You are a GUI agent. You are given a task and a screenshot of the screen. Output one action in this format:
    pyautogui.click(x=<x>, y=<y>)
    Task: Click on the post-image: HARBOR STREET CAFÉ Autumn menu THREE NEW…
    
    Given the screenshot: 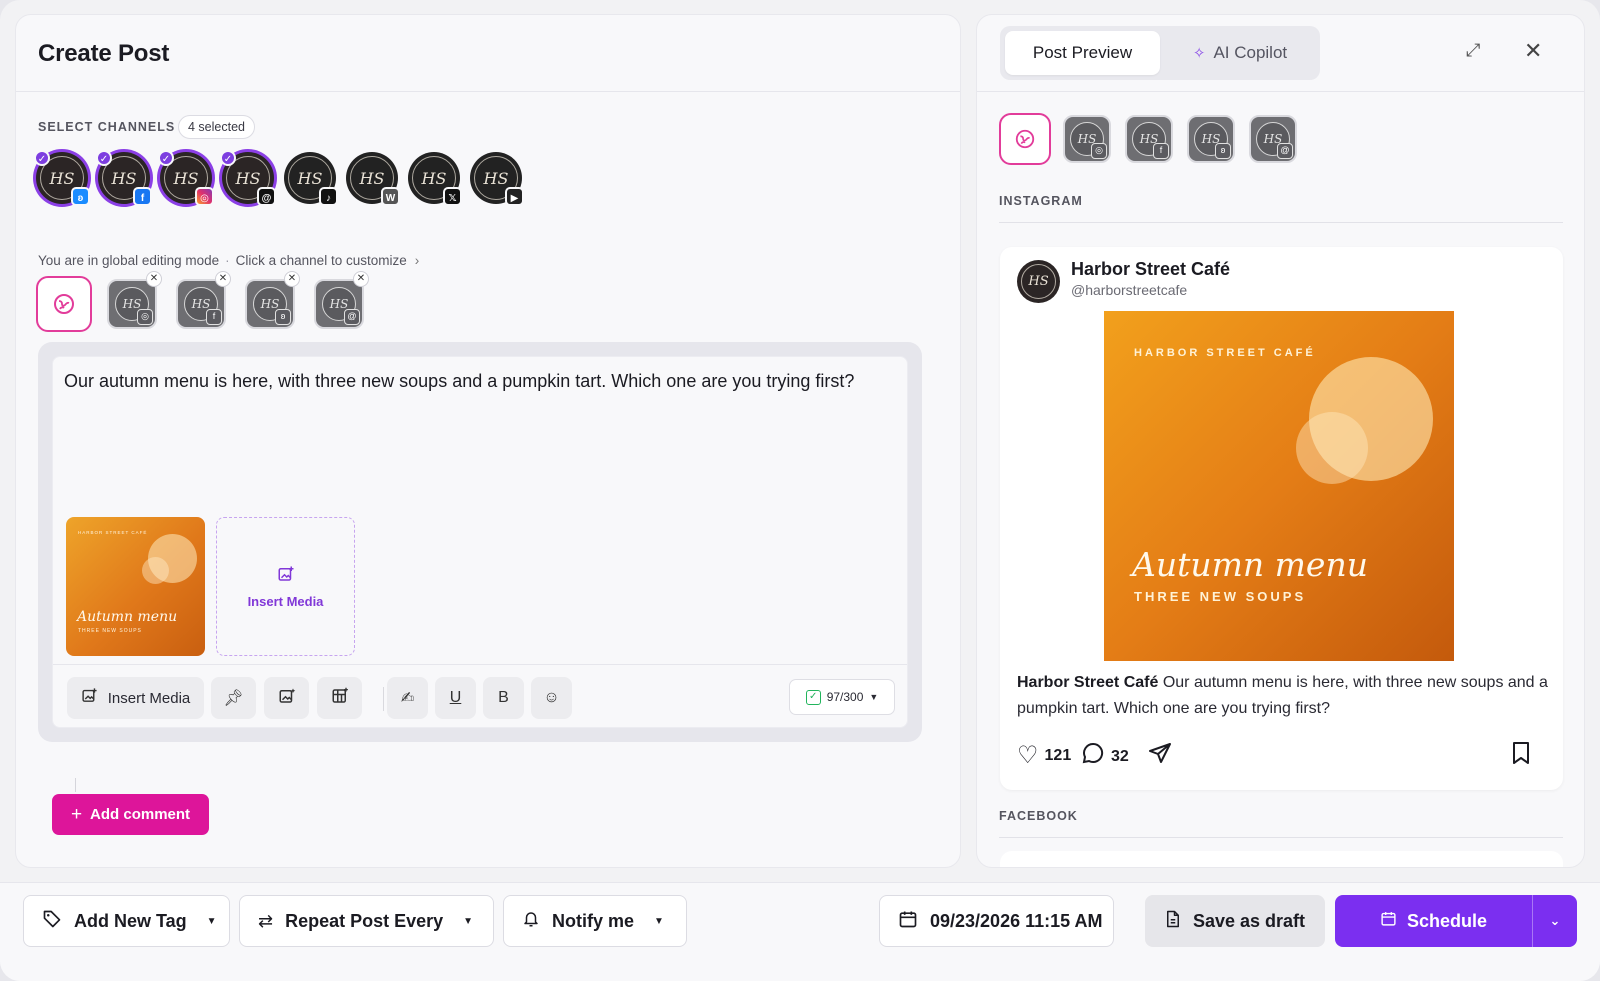 What is the action you would take?
    pyautogui.click(x=1279, y=486)
    